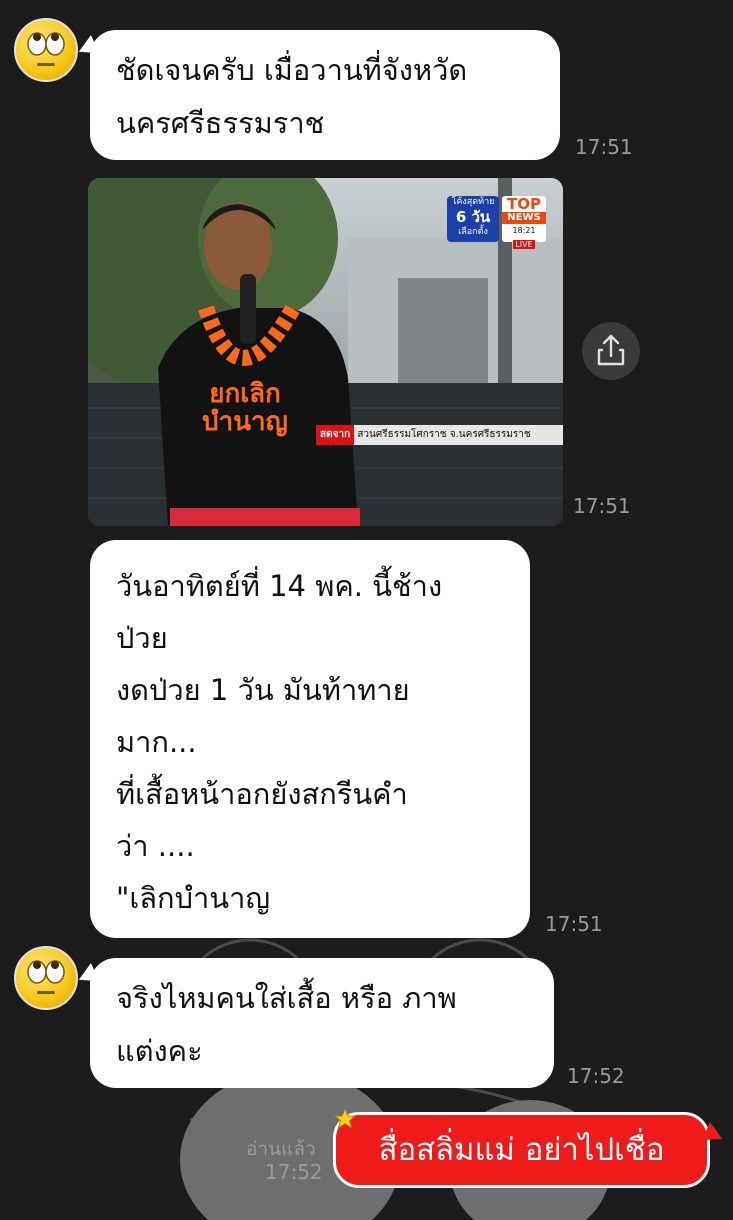 The width and height of the screenshot is (733, 1220). What do you see at coordinates (335, 435) in the screenshot?
I see `live-from-tag: สดจาก` at bounding box center [335, 435].